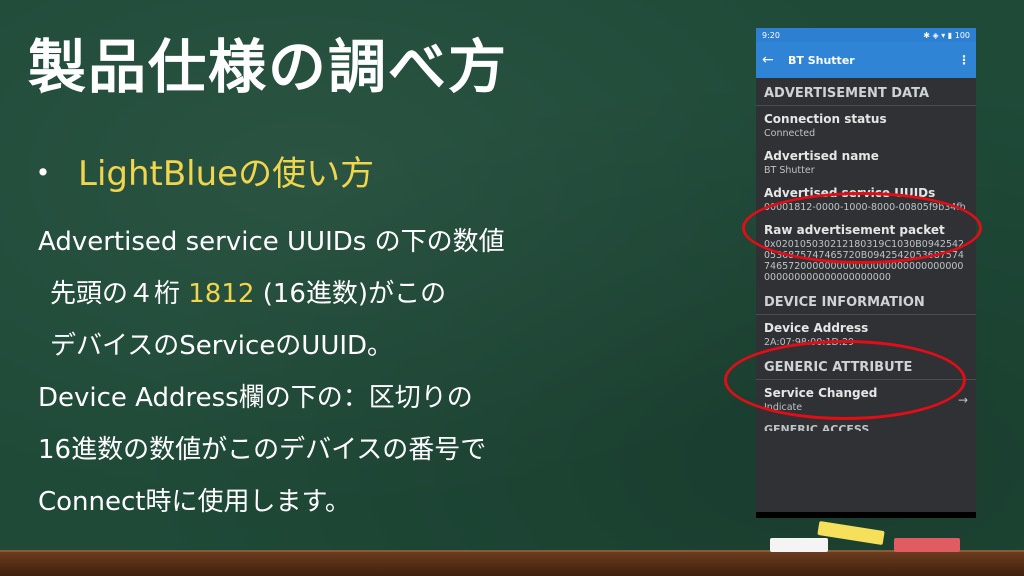 The image size is (1024, 576). What do you see at coordinates (775, 60) in the screenshot?
I see `back-arrow-icon: ←` at bounding box center [775, 60].